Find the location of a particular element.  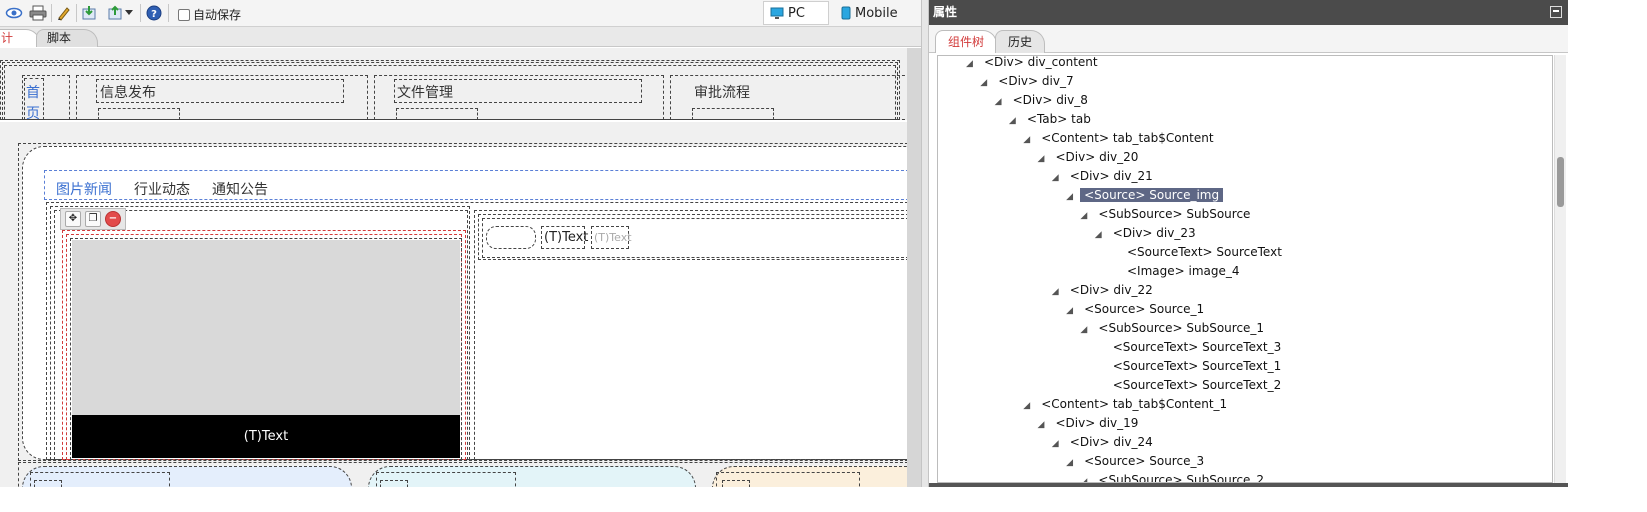

tree-node-label: <Div> div_7 is located at coordinates (1036, 81).